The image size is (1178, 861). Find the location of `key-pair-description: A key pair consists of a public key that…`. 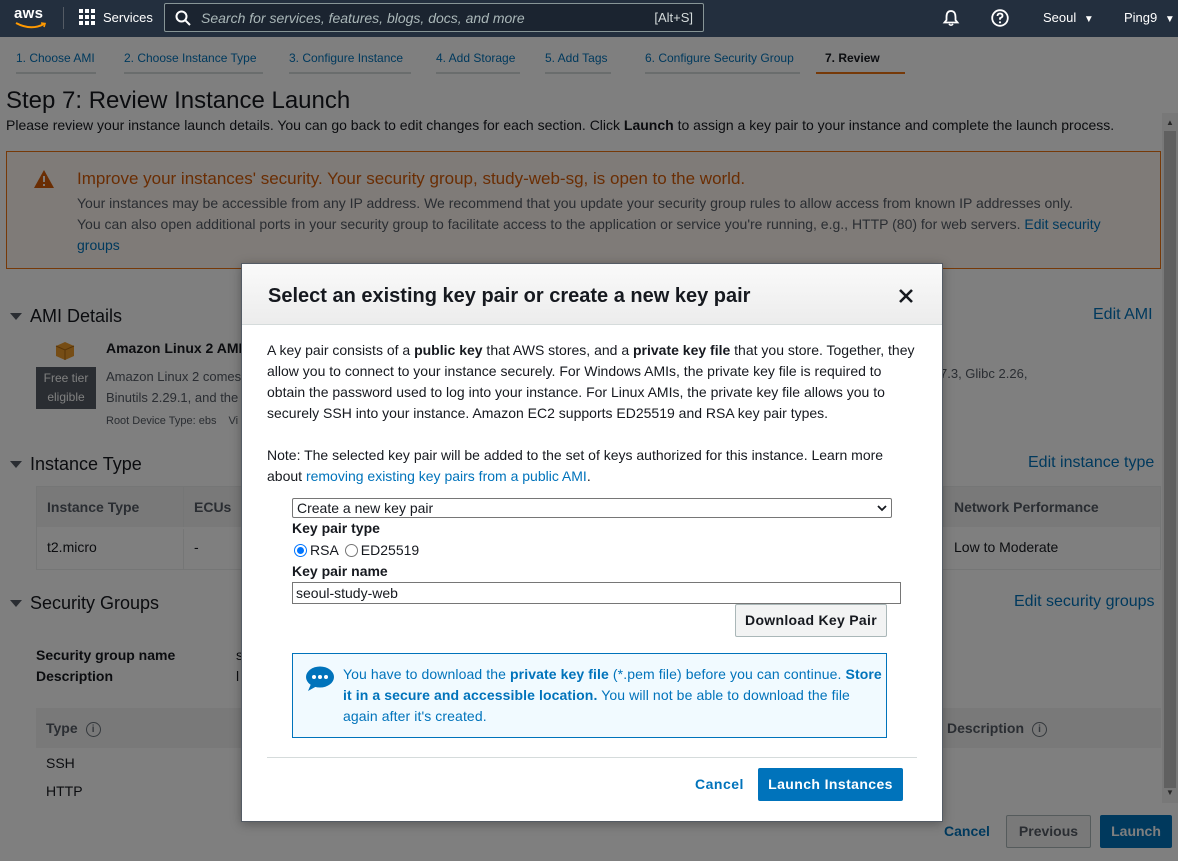

key-pair-description: A key pair consists of a public key that… is located at coordinates (591, 381).